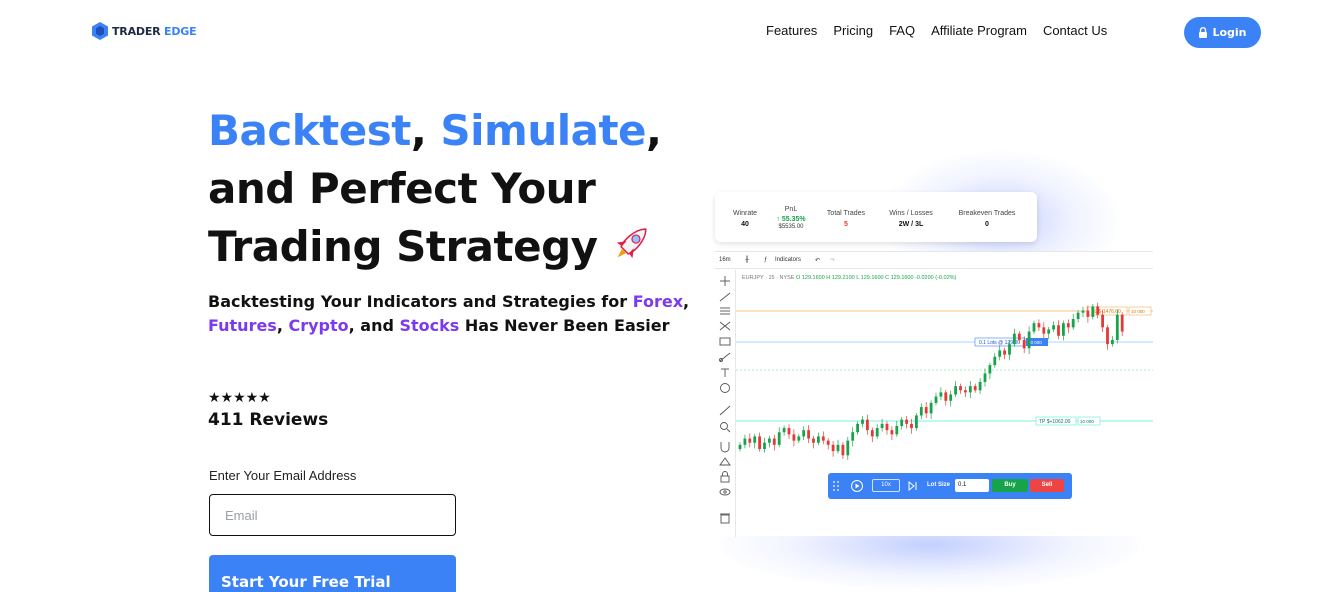 This screenshot has width=1343, height=592. Describe the element at coordinates (979, 30) in the screenshot. I see `nav-link-affiliate: Affiliate Program` at that location.